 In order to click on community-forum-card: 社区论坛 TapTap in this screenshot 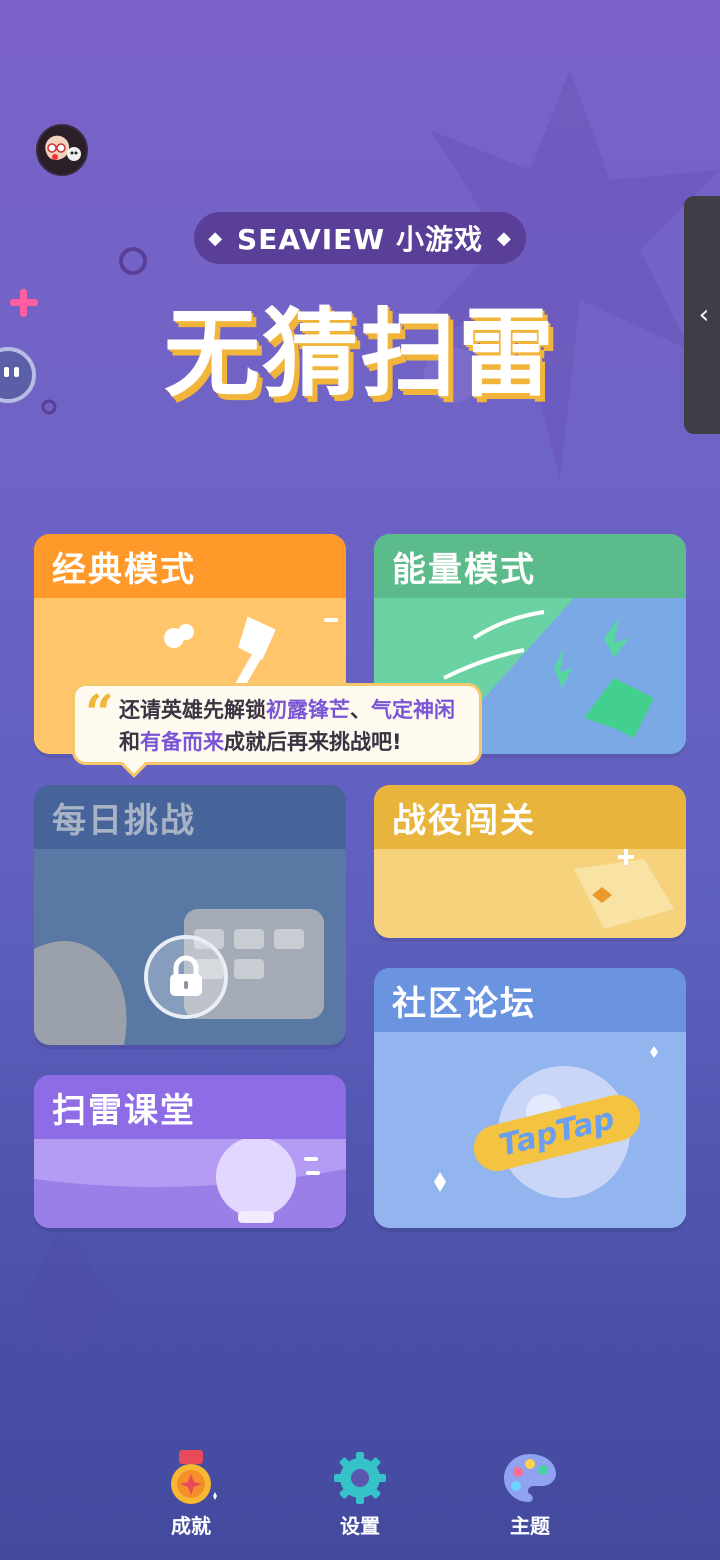, I will do `click(530, 1098)`.